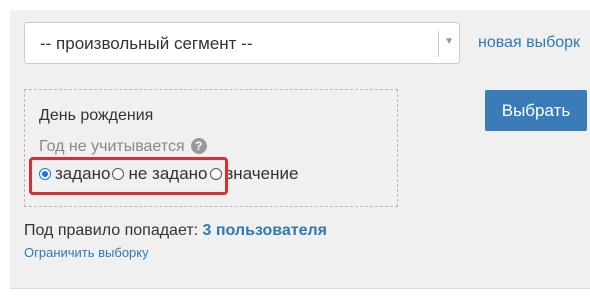  Describe the element at coordinates (128, 176) in the screenshot. I see `highlight-frame` at that location.